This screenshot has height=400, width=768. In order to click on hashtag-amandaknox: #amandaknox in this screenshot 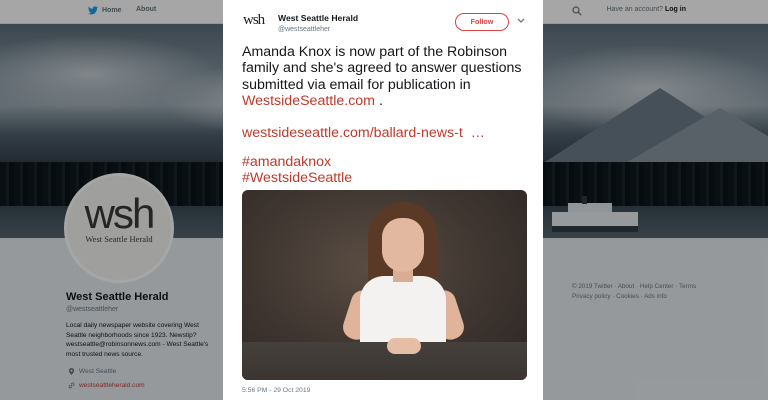, I will do `click(286, 162)`.